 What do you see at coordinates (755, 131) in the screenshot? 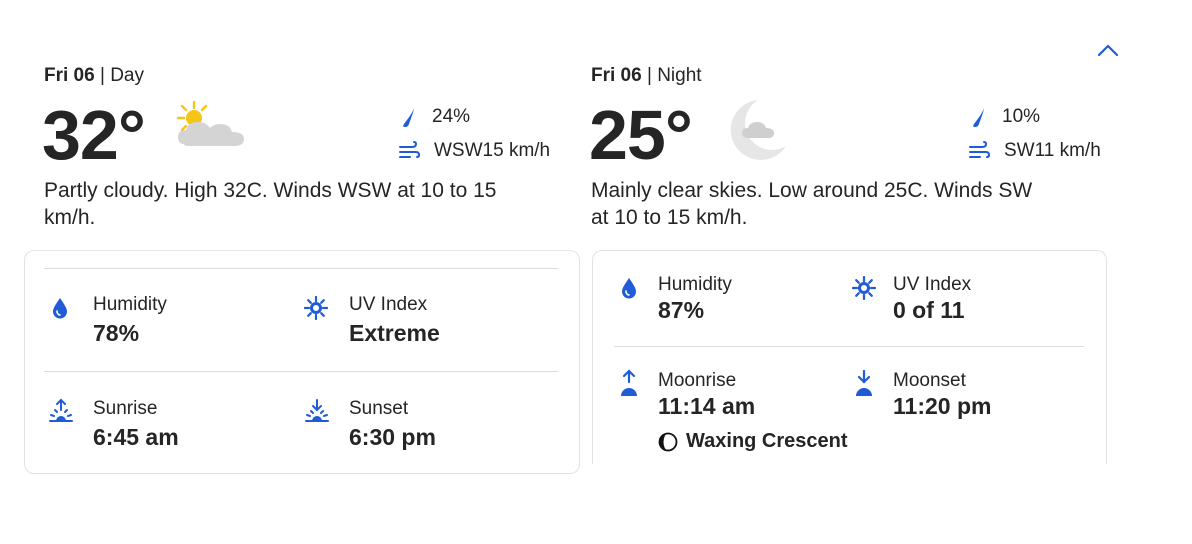
I see `mostly-clear-night-icon` at bounding box center [755, 131].